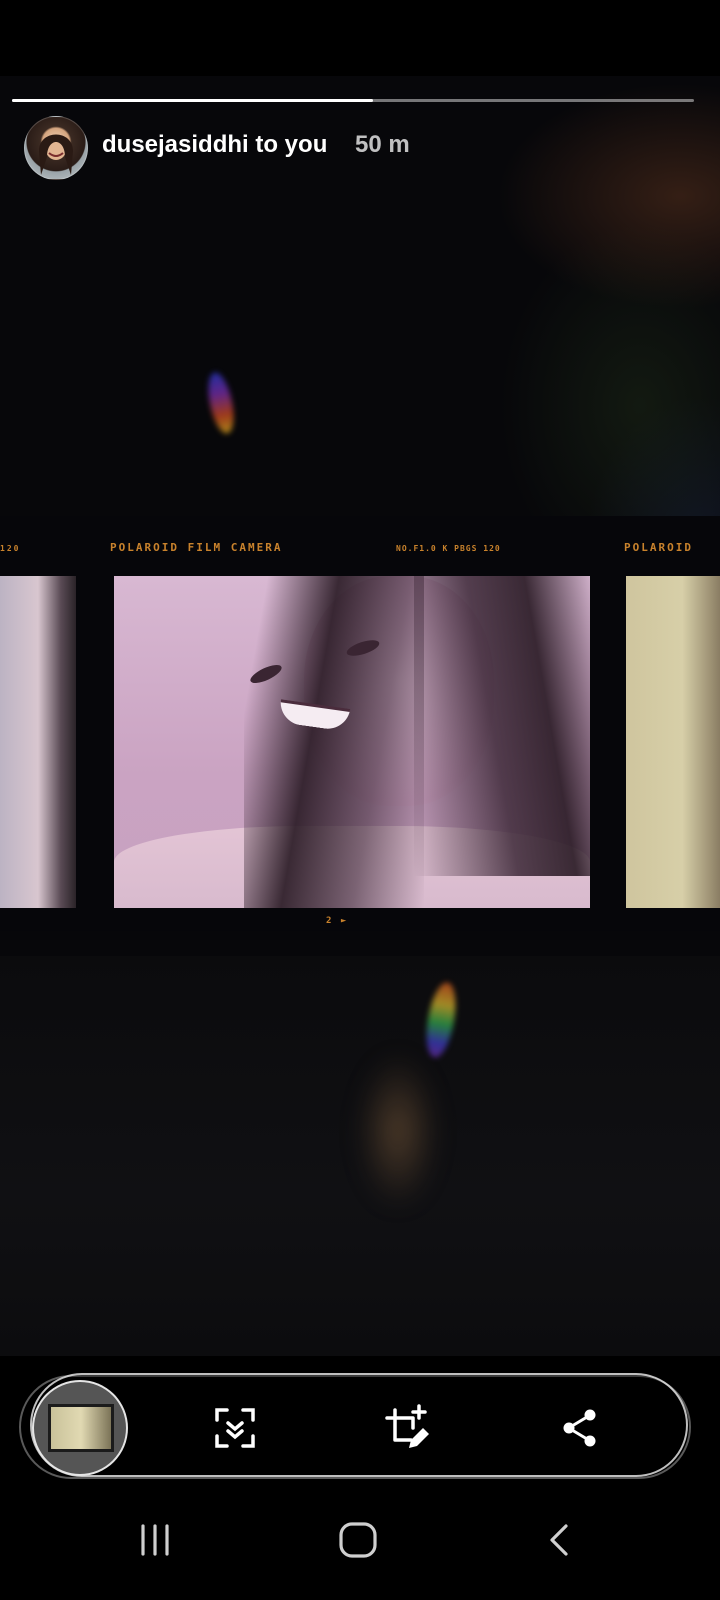  Describe the element at coordinates (673, 742) in the screenshot. I see `photo-frame-right` at that location.